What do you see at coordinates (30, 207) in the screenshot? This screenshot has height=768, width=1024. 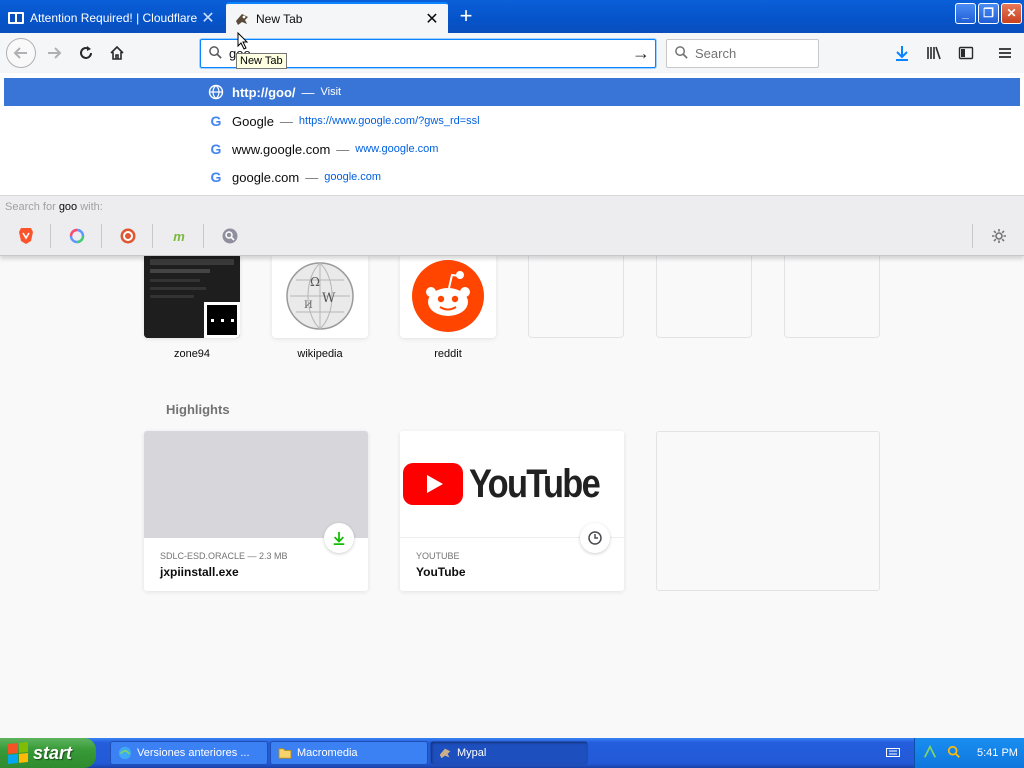 I see `one-off-prefix: Search for` at bounding box center [30, 207].